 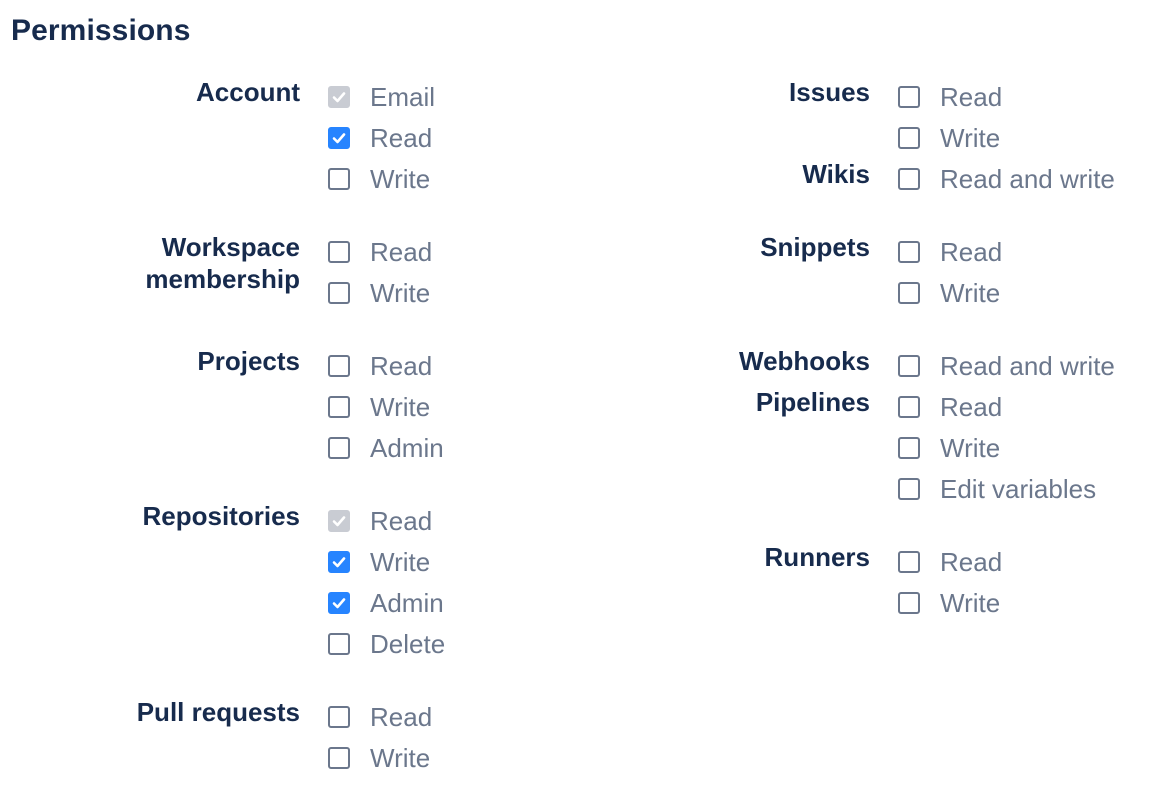 I want to click on account-read-checkbox, so click(x=339, y=137).